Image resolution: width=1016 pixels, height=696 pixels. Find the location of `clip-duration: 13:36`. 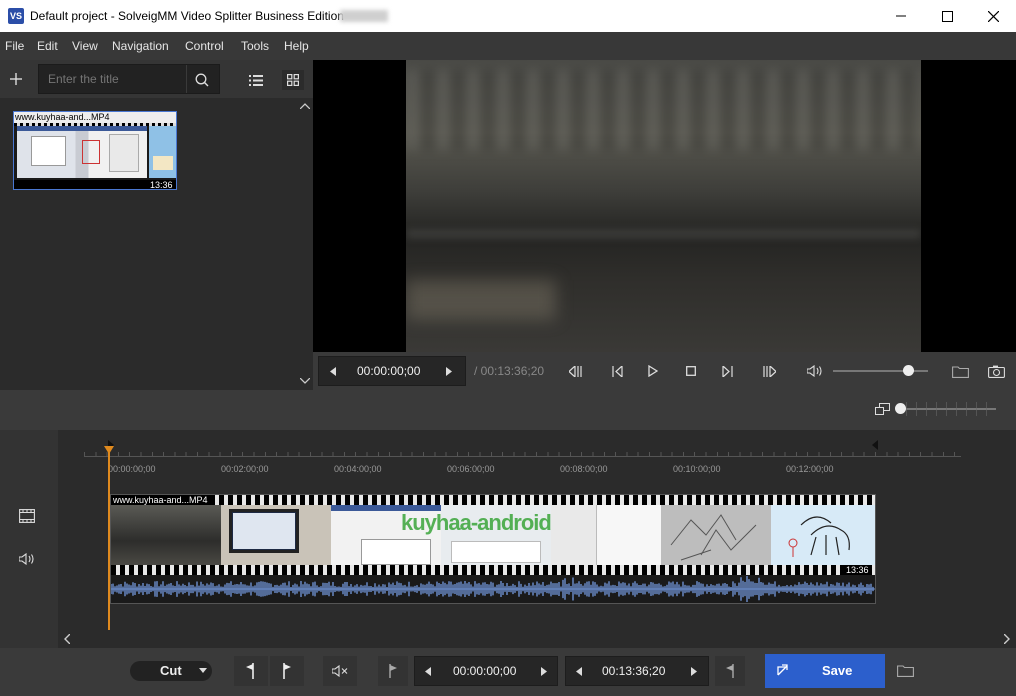

clip-duration: 13:36 is located at coordinates (857, 570).